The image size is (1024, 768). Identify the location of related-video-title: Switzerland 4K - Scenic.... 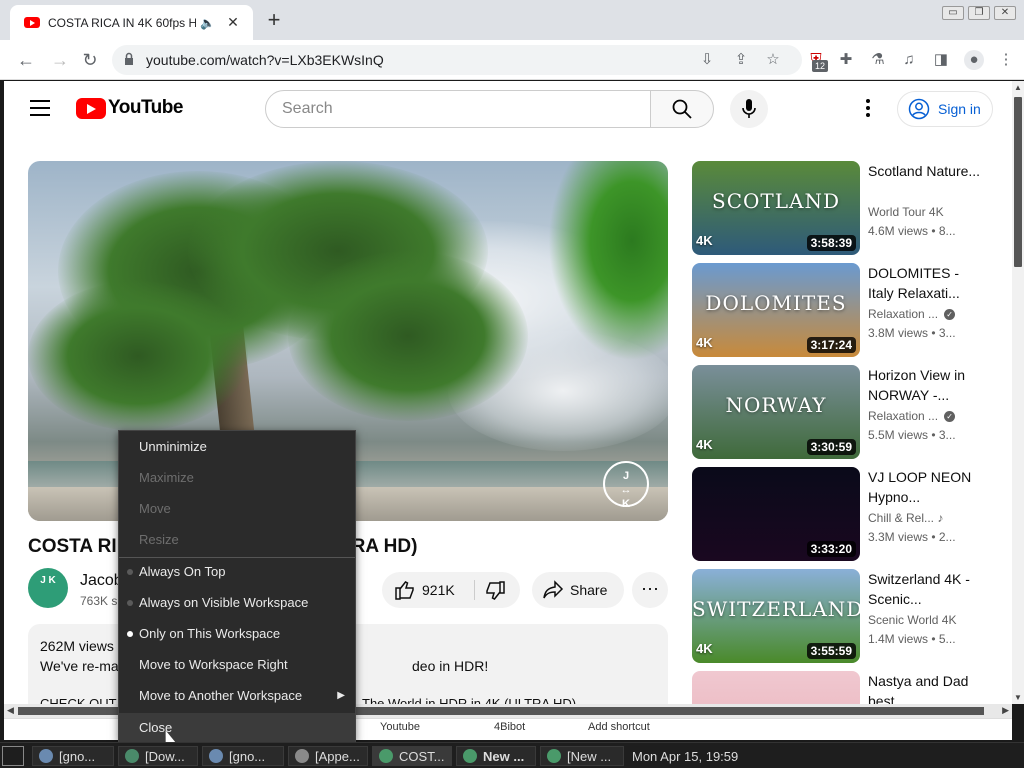
(927, 589).